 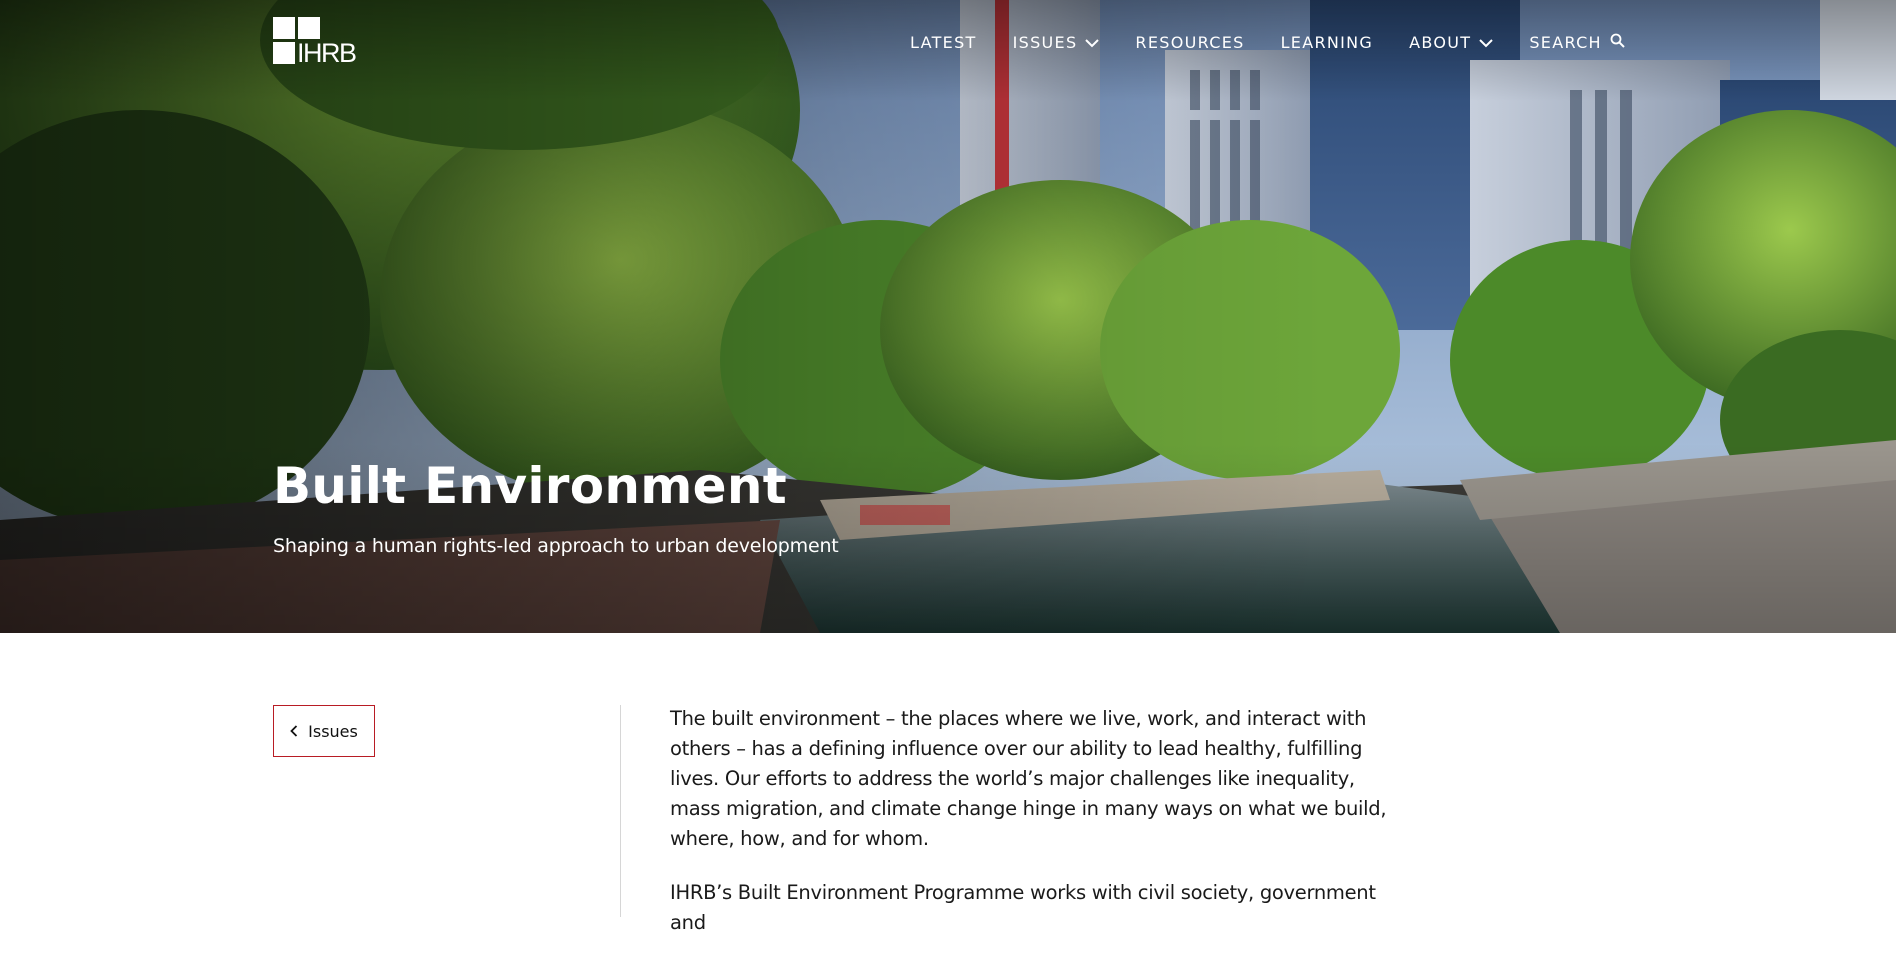 I want to click on nav-label: ABOUT, so click(x=1440, y=42).